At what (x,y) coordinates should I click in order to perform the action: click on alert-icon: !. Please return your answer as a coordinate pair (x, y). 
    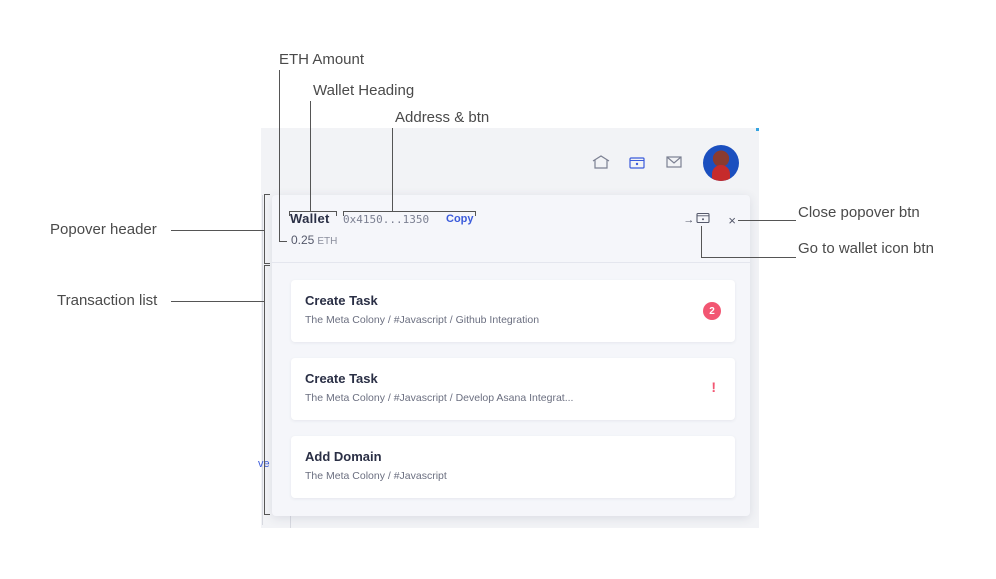
    Looking at the image, I should click on (713, 387).